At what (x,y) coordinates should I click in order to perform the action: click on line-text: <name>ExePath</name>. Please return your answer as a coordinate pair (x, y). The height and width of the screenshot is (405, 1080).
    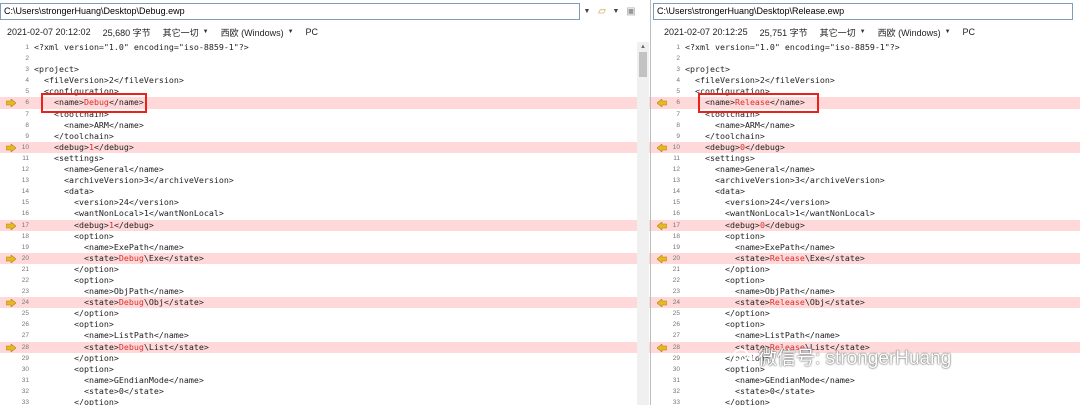
    Looking at the image, I should click on (109, 246).